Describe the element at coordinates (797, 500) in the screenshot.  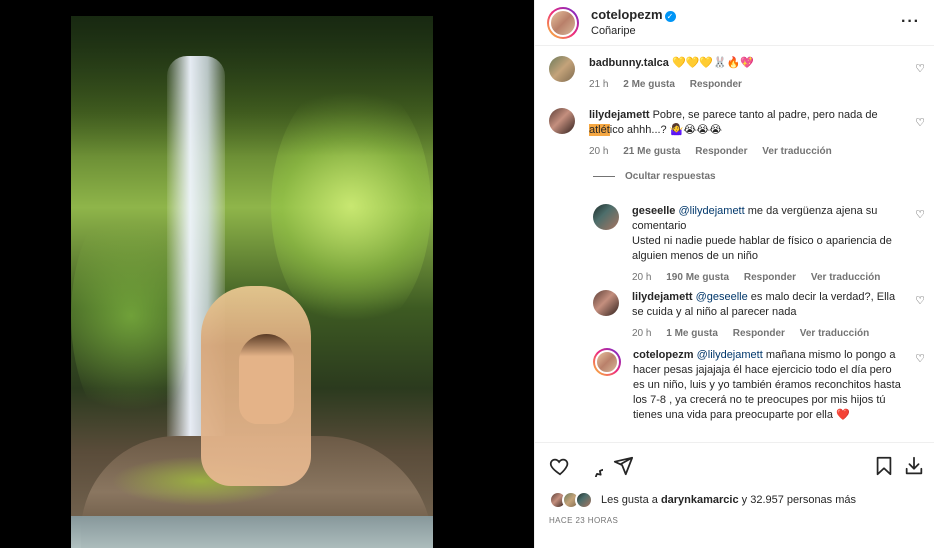
I see `likes-suffix: y 32.957 personas más` at that location.